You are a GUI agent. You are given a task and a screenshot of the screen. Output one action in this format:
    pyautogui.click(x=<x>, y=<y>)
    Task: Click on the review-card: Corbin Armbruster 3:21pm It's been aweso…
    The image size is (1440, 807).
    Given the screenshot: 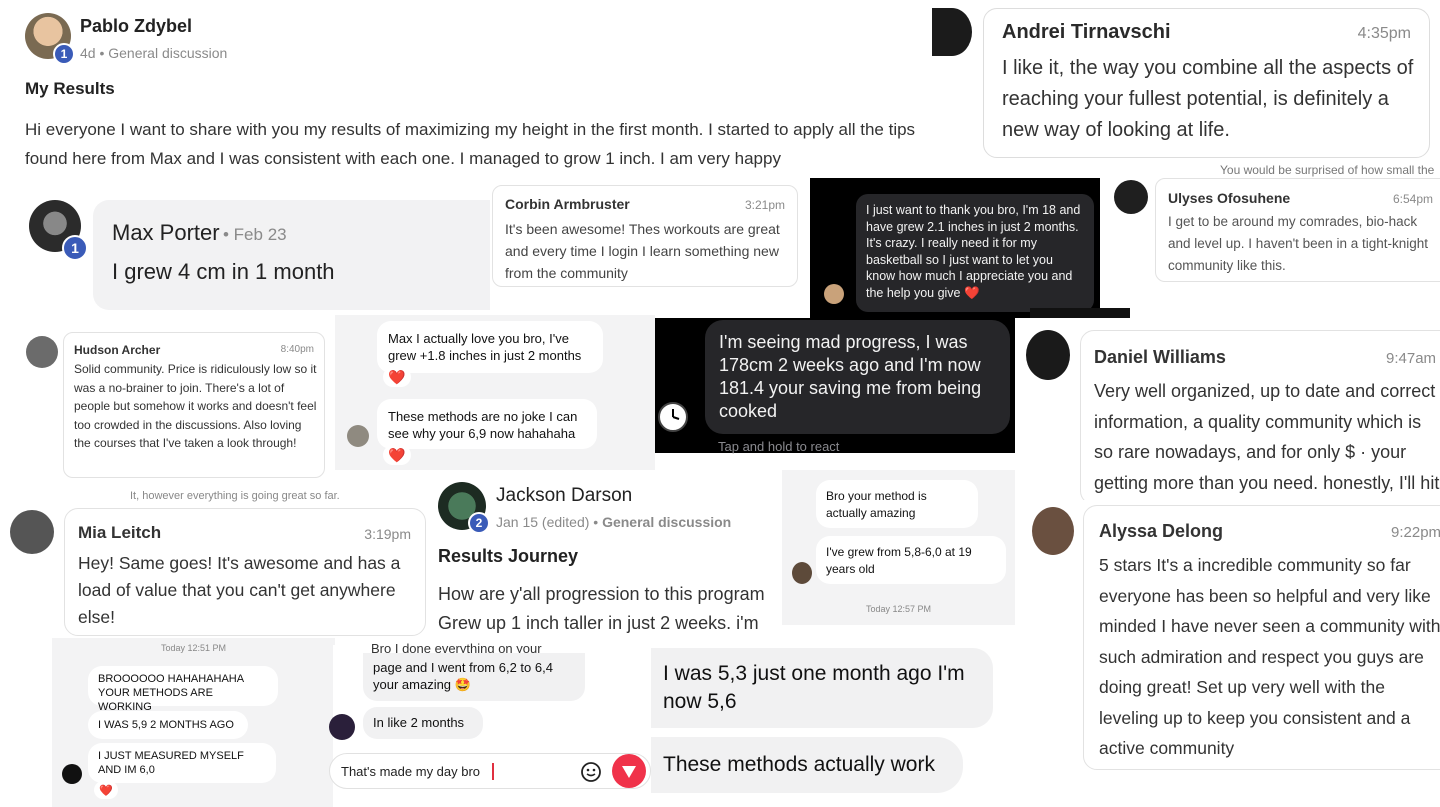 What is the action you would take?
    pyautogui.click(x=645, y=236)
    